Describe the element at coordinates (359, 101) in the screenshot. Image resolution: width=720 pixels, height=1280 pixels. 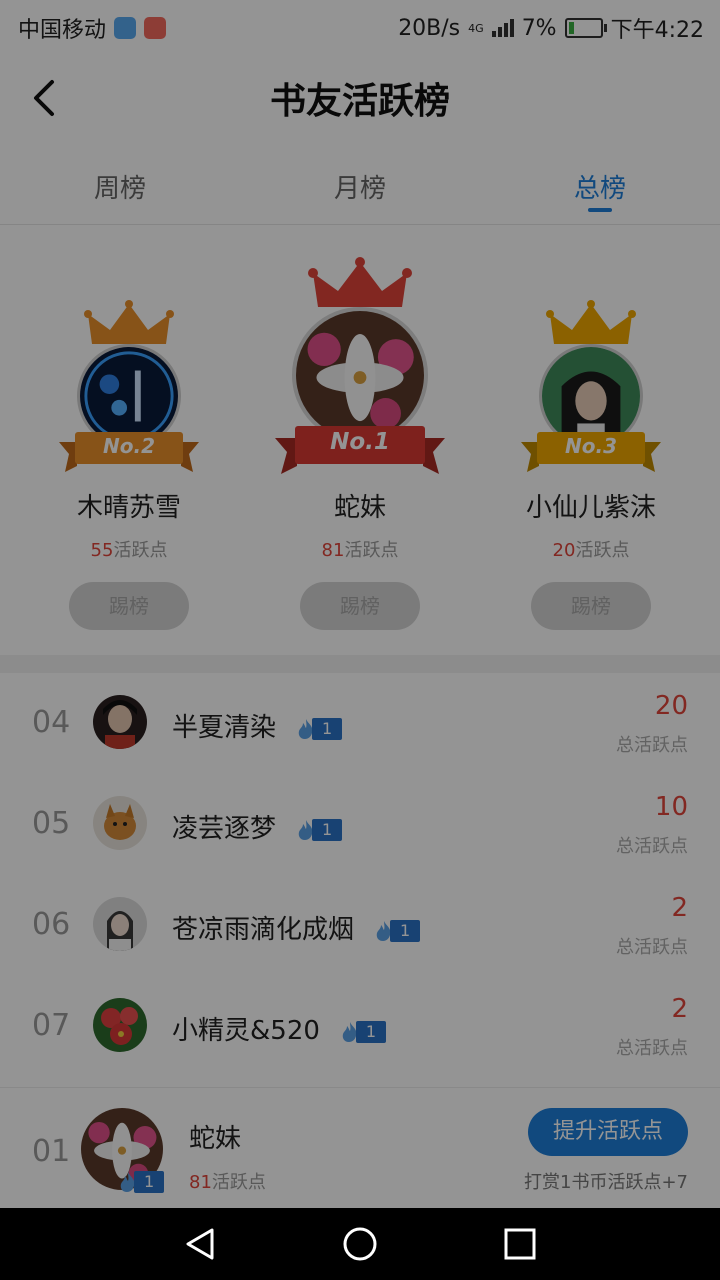
I see `page-title: 书友活跃榜` at that location.